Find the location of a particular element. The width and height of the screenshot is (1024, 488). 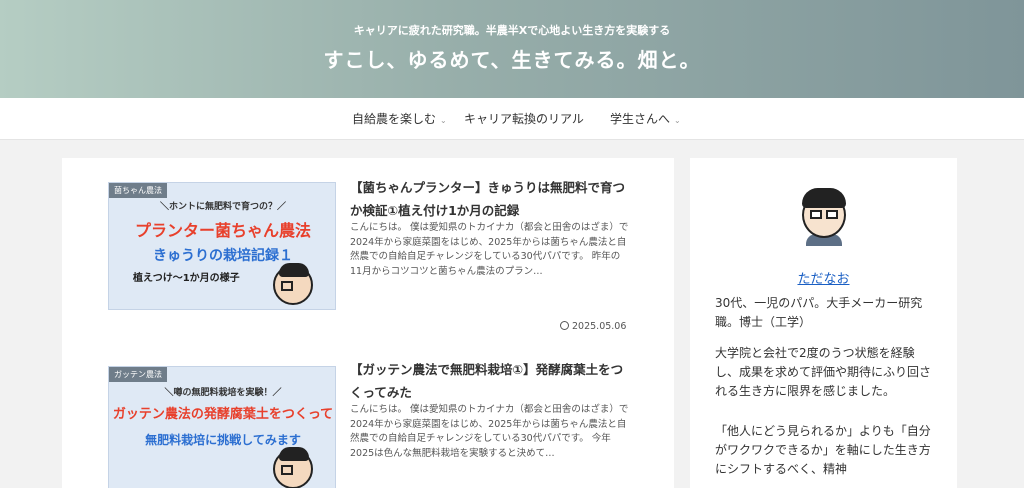

profile-bio: 30代、一児のパパ。大手メーカー研究職。博士（工学） is located at coordinates (819, 312).